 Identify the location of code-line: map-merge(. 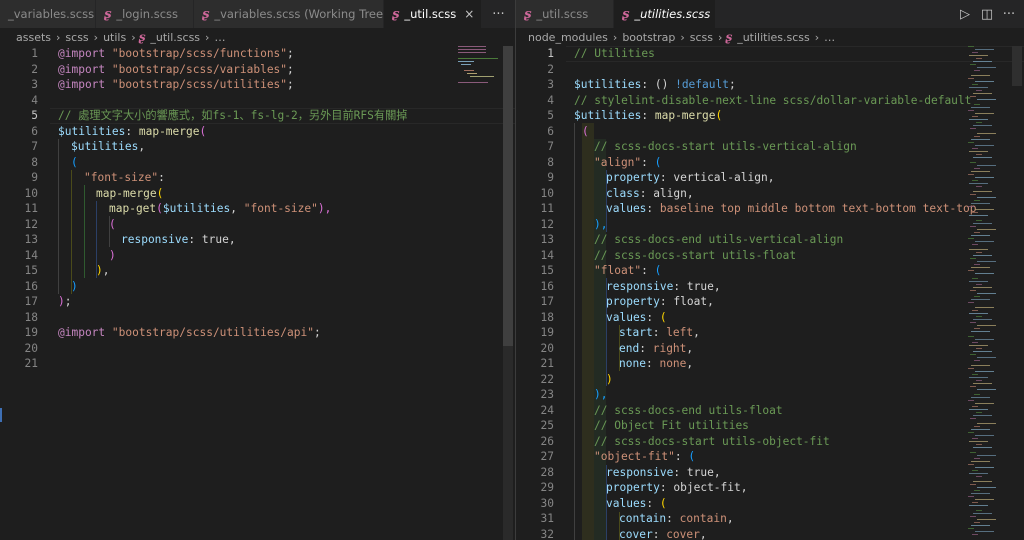
(130, 193).